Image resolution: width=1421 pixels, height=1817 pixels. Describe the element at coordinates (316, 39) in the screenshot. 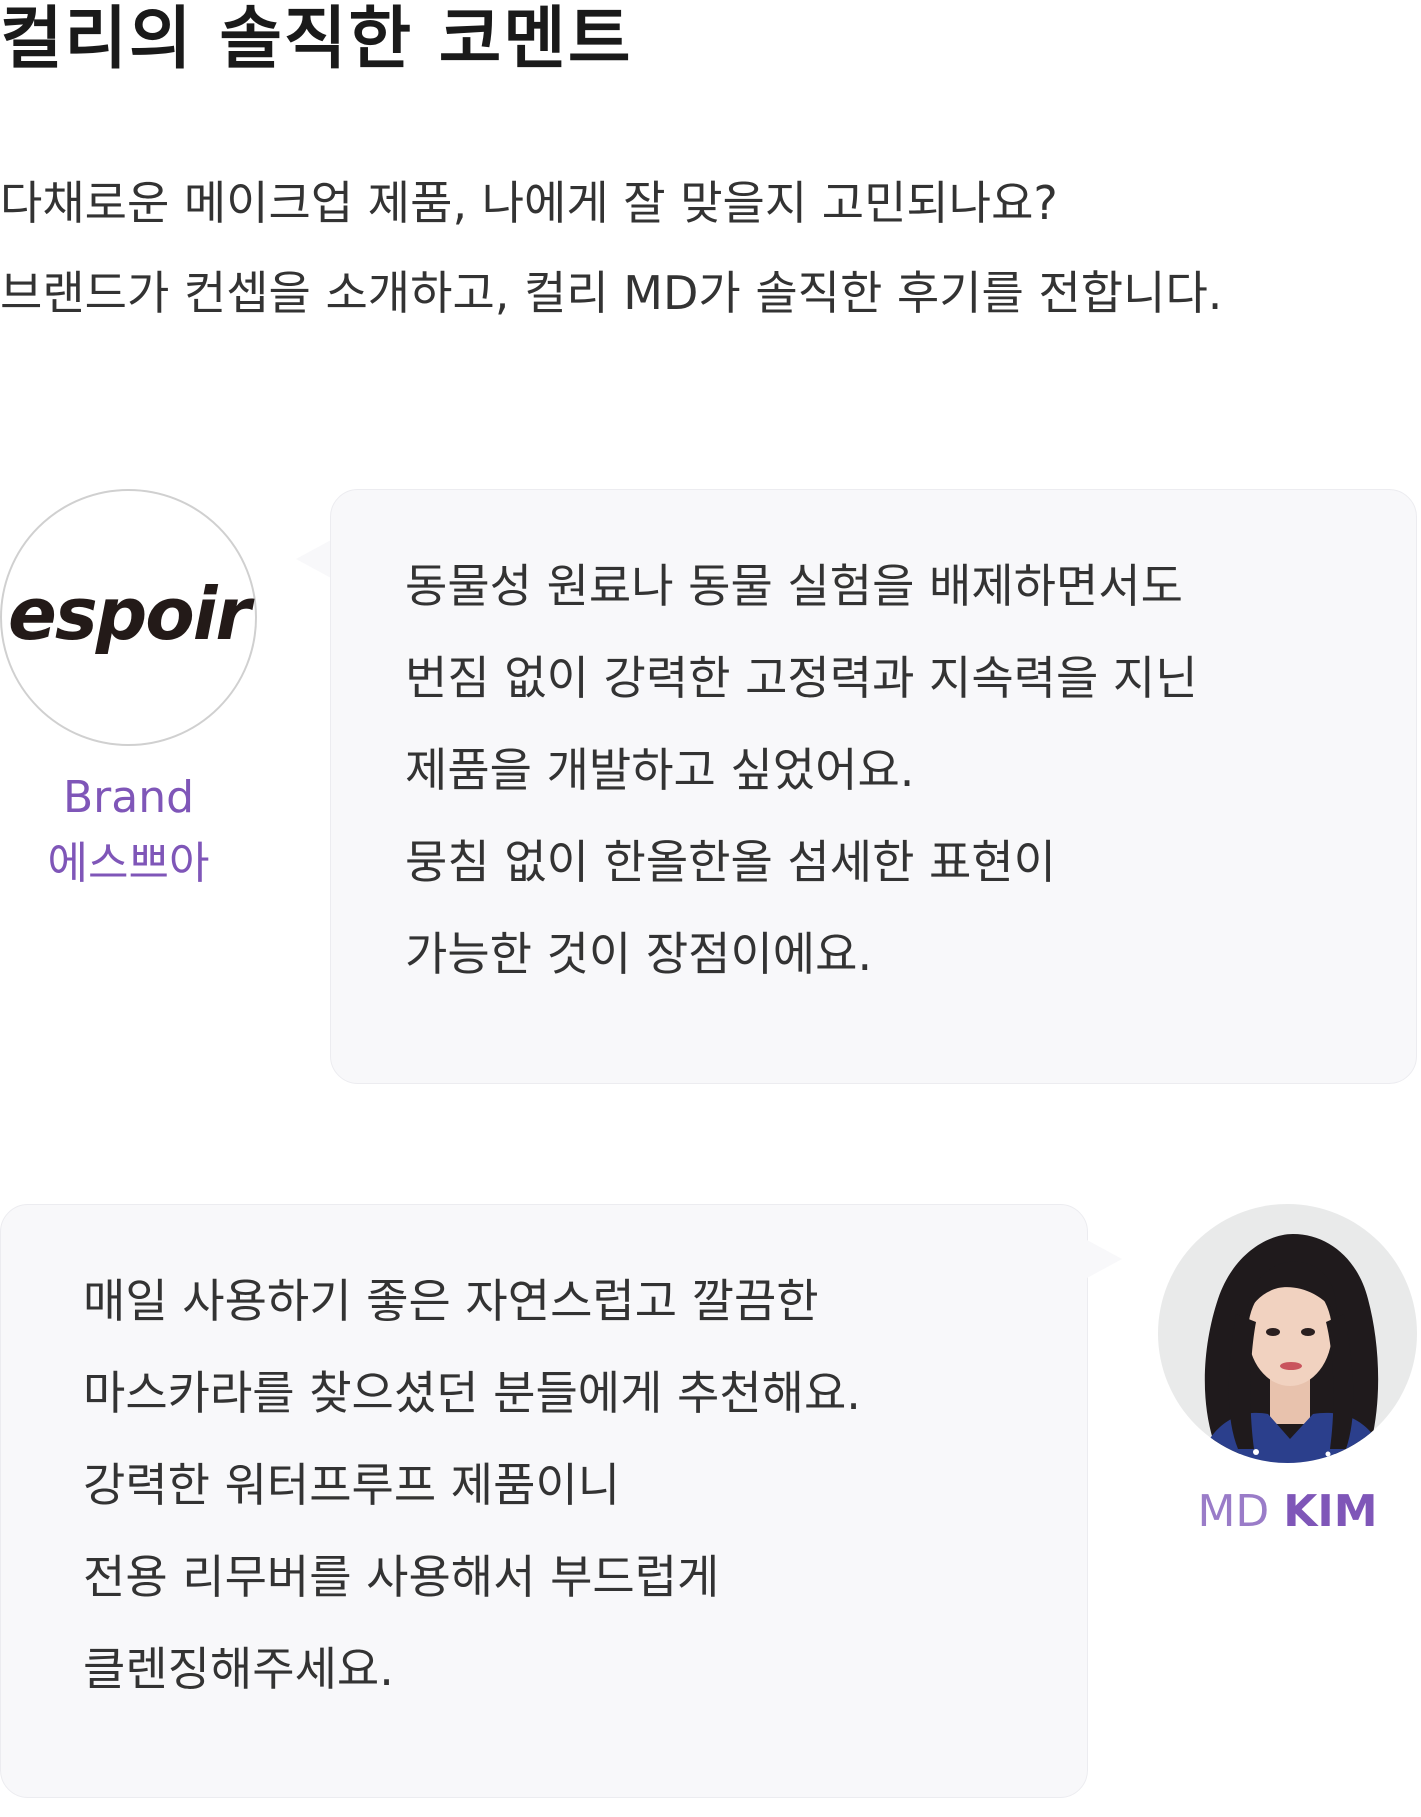

I see `page-title: 컬리의 솔직한 코멘트` at that location.